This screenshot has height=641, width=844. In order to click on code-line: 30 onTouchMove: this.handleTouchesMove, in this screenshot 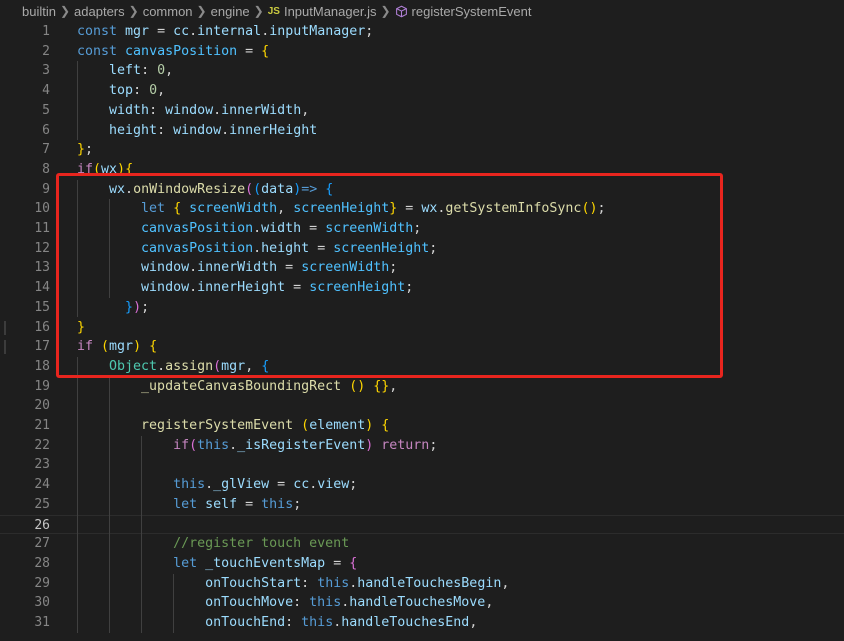, I will do `click(422, 603)`.